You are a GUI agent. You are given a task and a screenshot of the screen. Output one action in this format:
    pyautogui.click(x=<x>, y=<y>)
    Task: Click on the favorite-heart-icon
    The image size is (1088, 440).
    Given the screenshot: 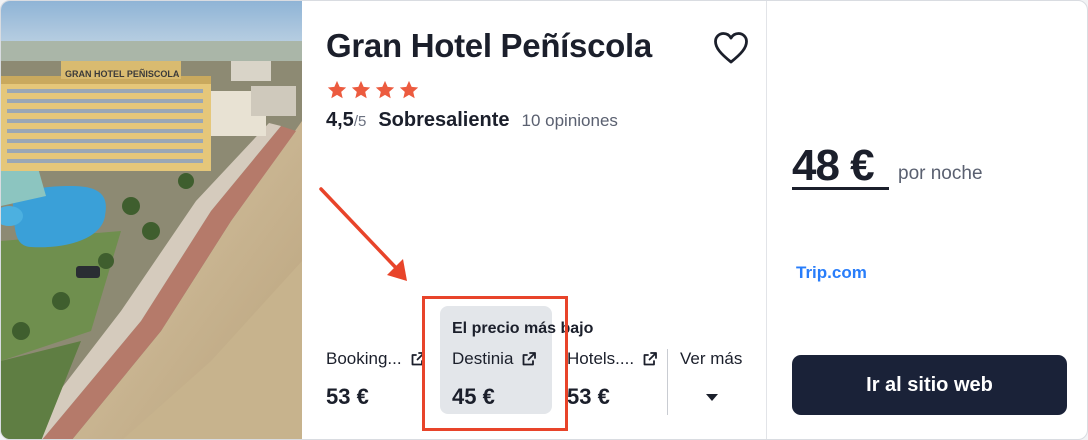 What is the action you would take?
    pyautogui.click(x=731, y=48)
    